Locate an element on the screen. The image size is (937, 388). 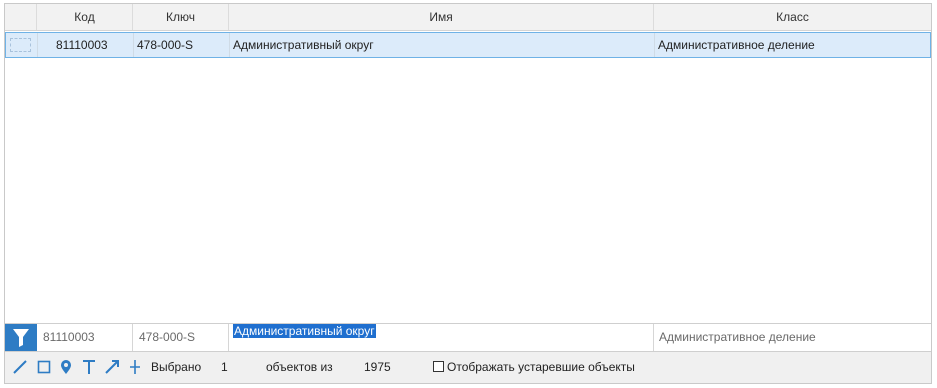
filter-name-selected-text: Административный округ is located at coordinates (304, 331).